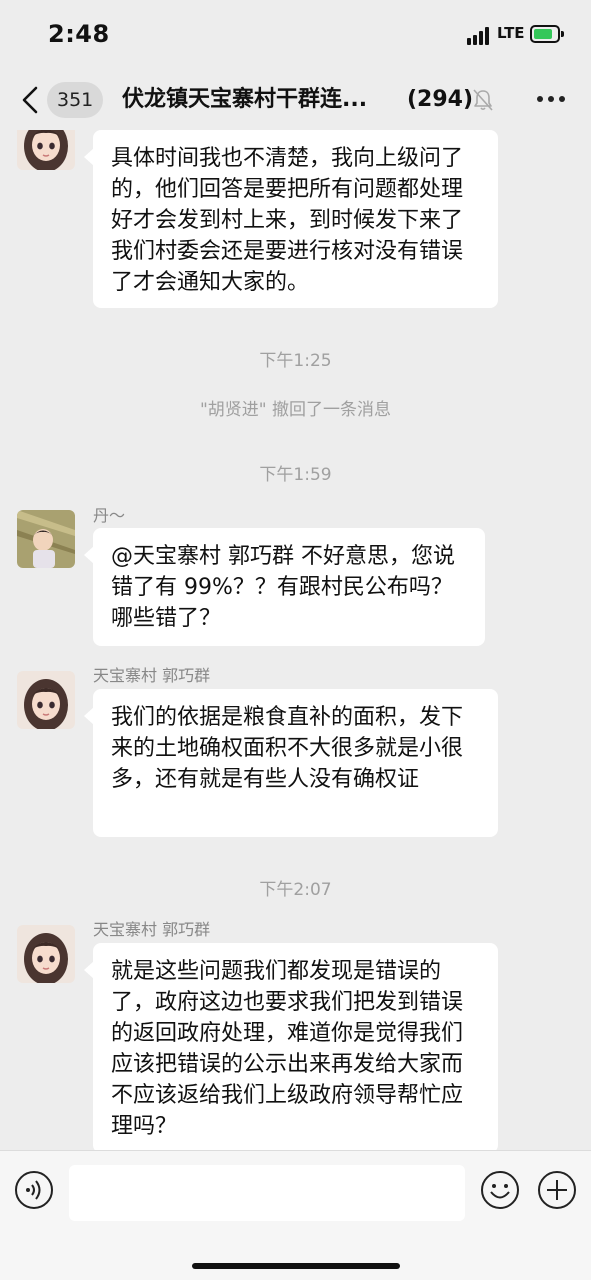 This screenshot has width=591, height=1280. What do you see at coordinates (296, 1266) in the screenshot?
I see `home-indicator` at bounding box center [296, 1266].